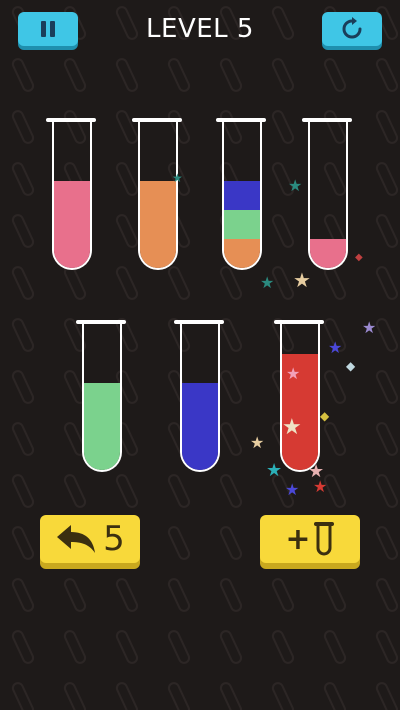  What do you see at coordinates (114, 539) in the screenshot?
I see `undo-count: 5` at bounding box center [114, 539].